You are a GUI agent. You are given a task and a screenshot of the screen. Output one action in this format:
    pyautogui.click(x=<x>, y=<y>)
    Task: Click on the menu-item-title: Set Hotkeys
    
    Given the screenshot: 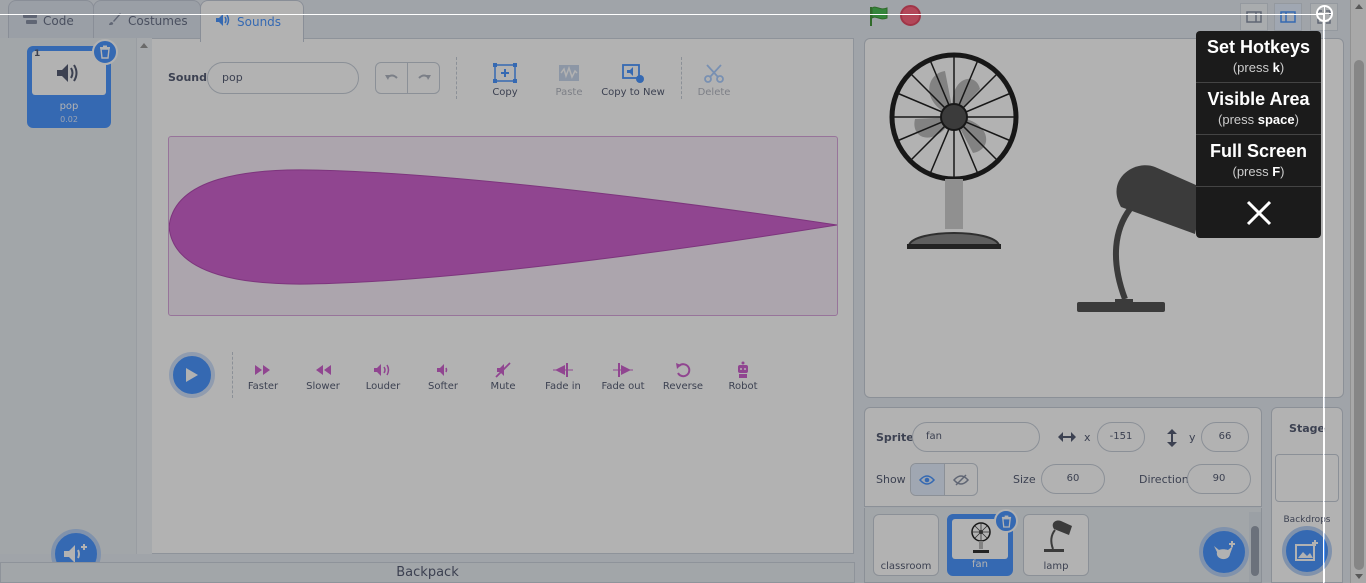 What is the action you would take?
    pyautogui.click(x=1258, y=47)
    